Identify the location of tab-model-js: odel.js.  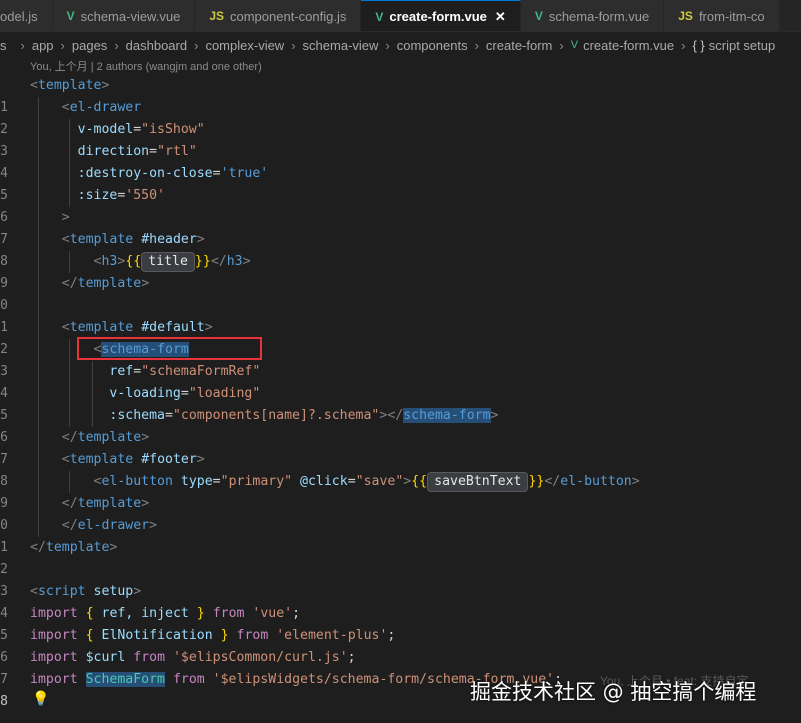
(26, 15).